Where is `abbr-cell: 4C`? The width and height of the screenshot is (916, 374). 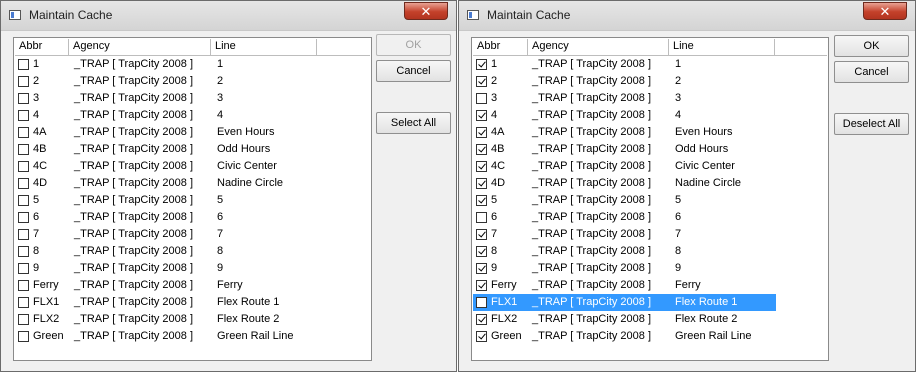
abbr-cell: 4C is located at coordinates (40, 166).